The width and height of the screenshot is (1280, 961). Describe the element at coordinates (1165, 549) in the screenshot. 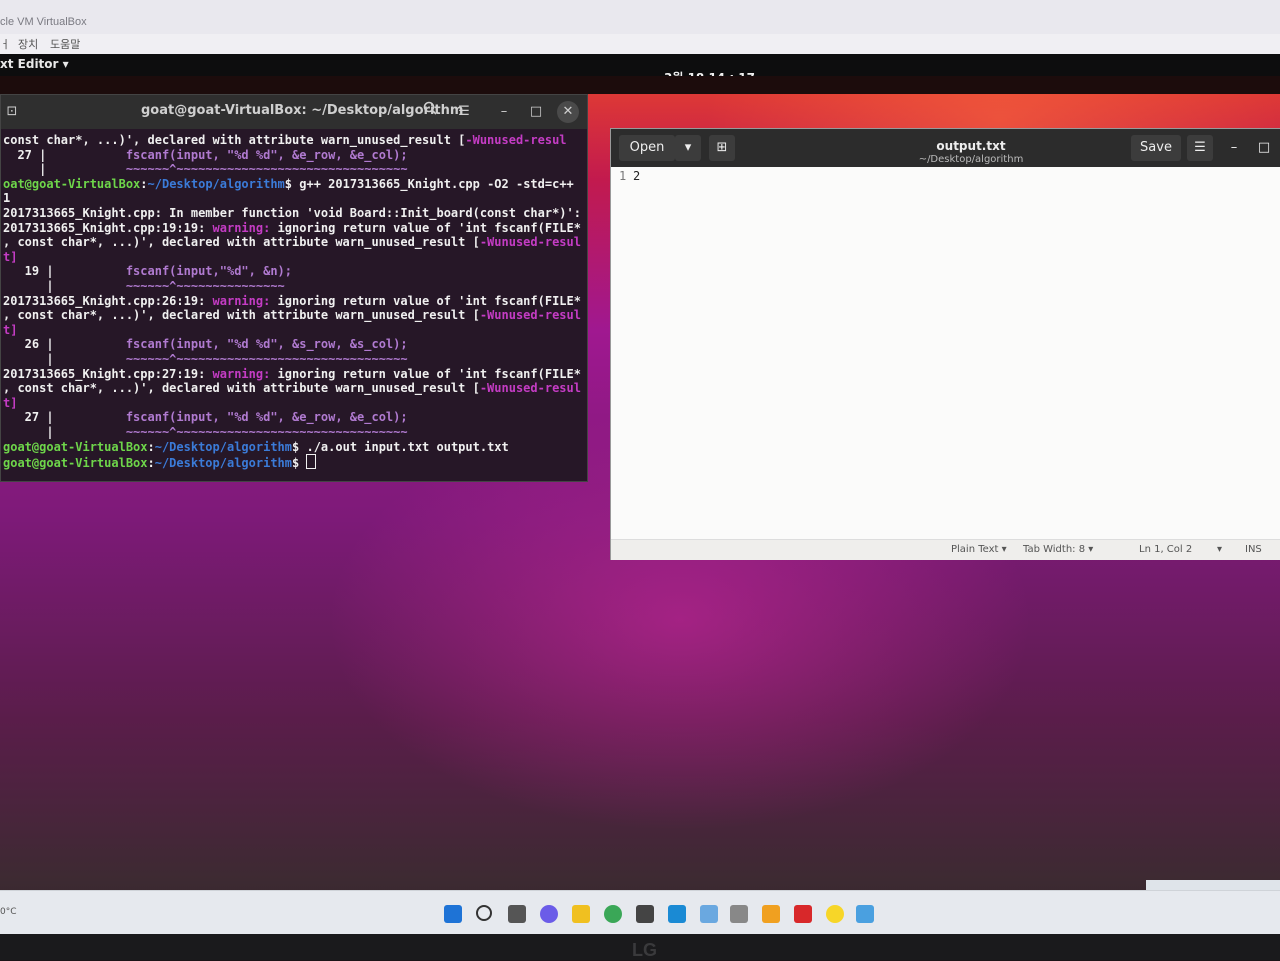

I see `cursor-position: Ln 1, Col 2` at that location.